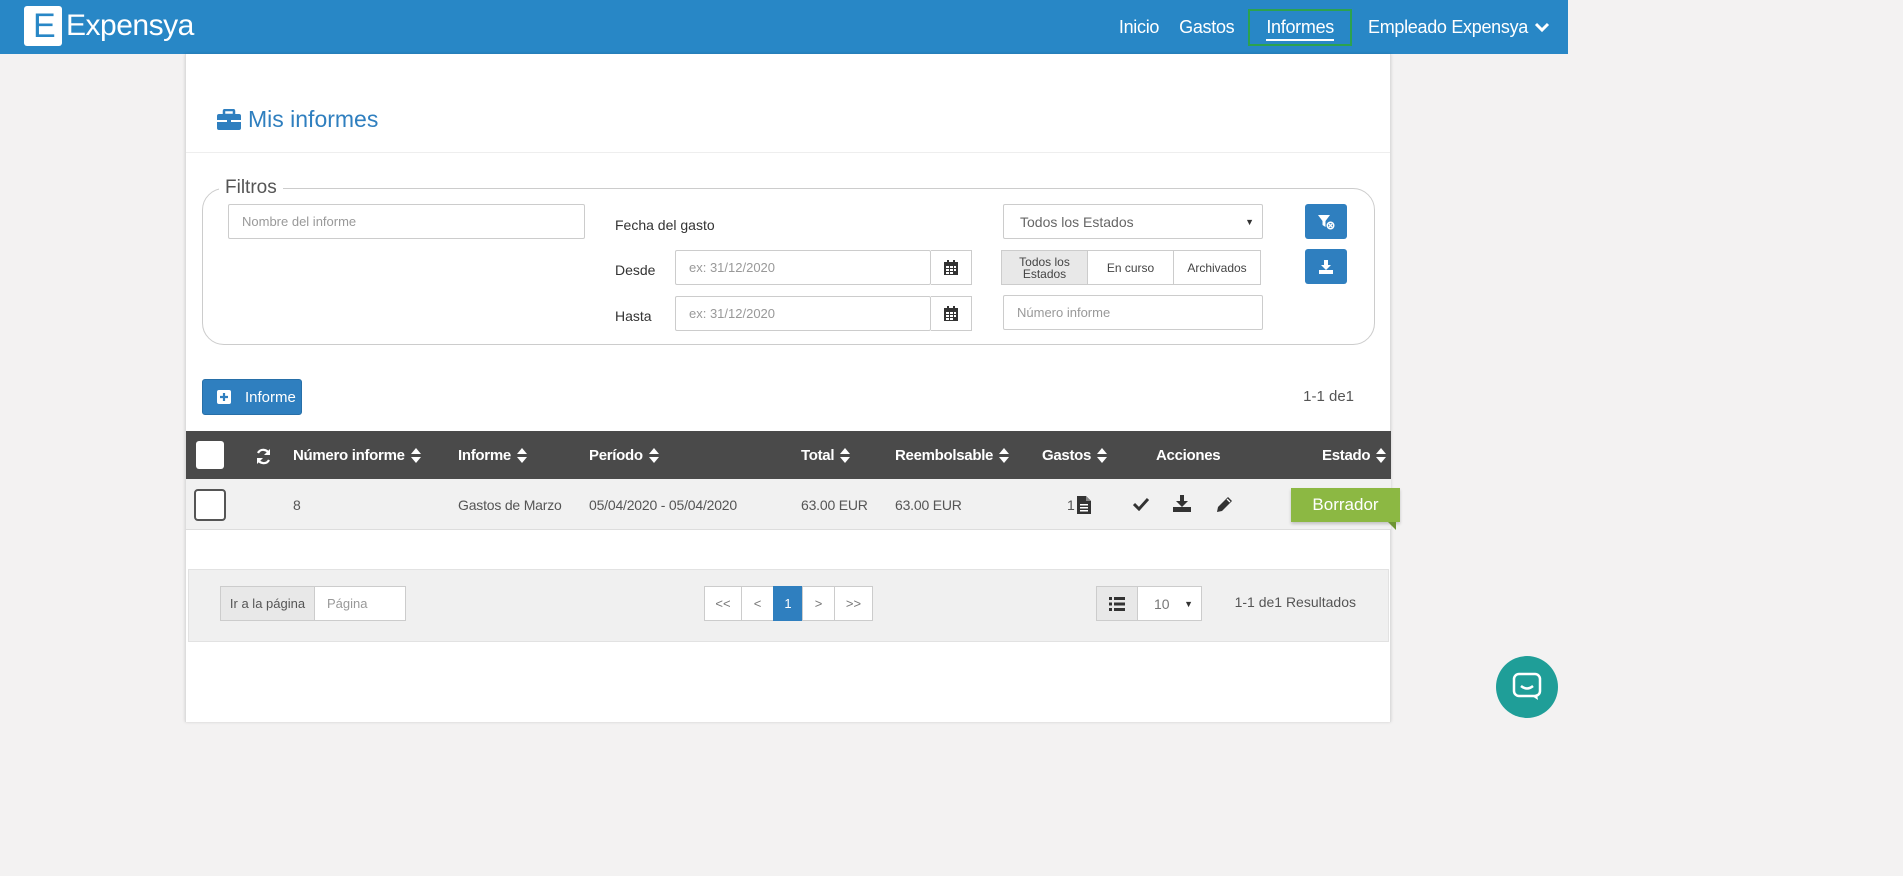  Describe the element at coordinates (210, 505) in the screenshot. I see `row-checkbox` at that location.